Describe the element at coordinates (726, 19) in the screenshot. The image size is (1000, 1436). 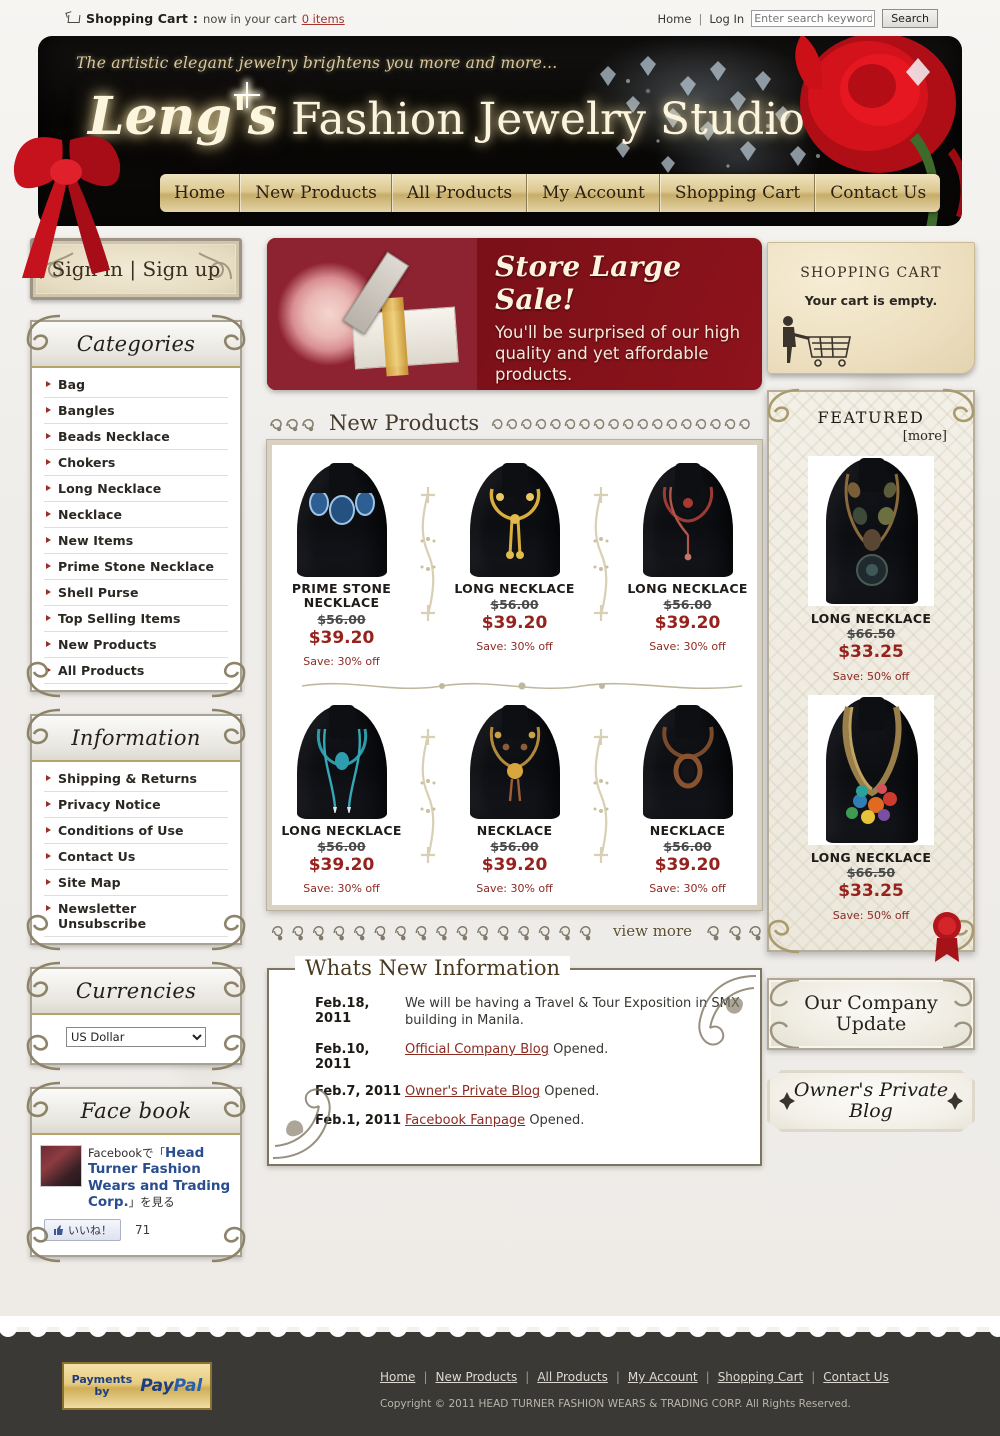
I see `top-nav-login: Log In` at that location.